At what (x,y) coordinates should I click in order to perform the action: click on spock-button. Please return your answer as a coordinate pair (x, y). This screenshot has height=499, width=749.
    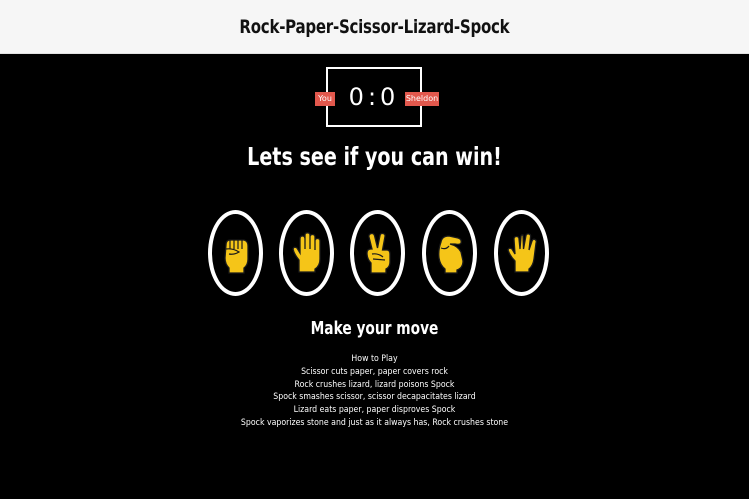
    Looking at the image, I should click on (521, 253).